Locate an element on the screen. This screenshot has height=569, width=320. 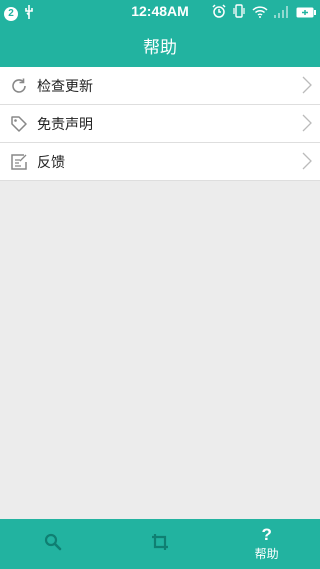
battery-icon is located at coordinates (306, 12).